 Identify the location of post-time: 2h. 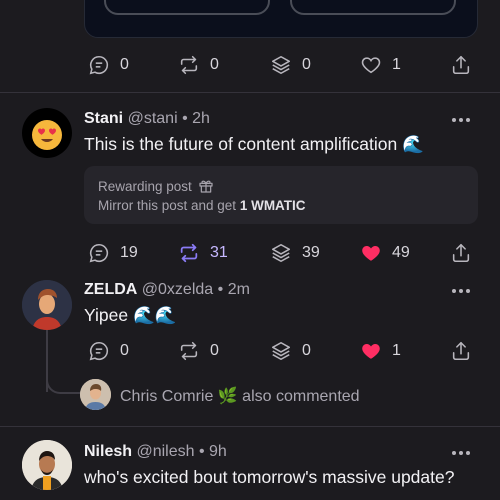
(201, 118).